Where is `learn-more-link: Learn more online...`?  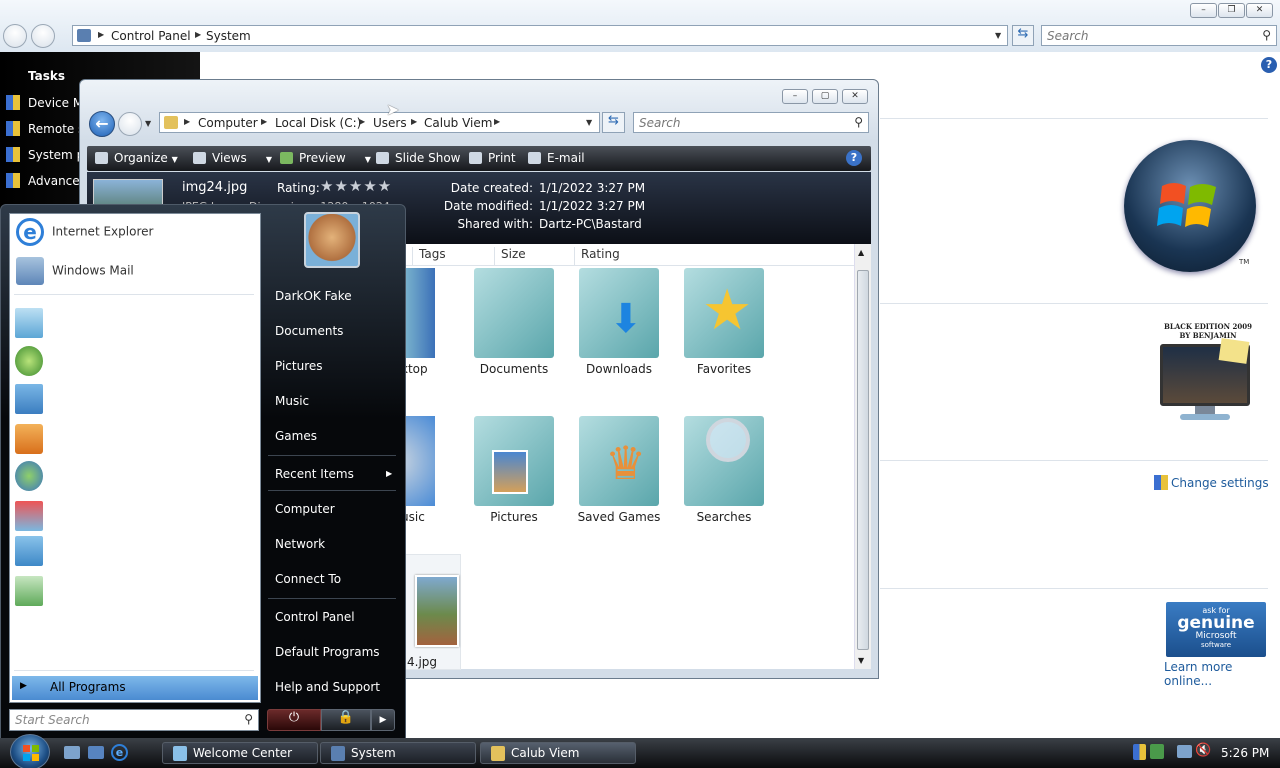
learn-more-link: Learn more online... is located at coordinates (1222, 674).